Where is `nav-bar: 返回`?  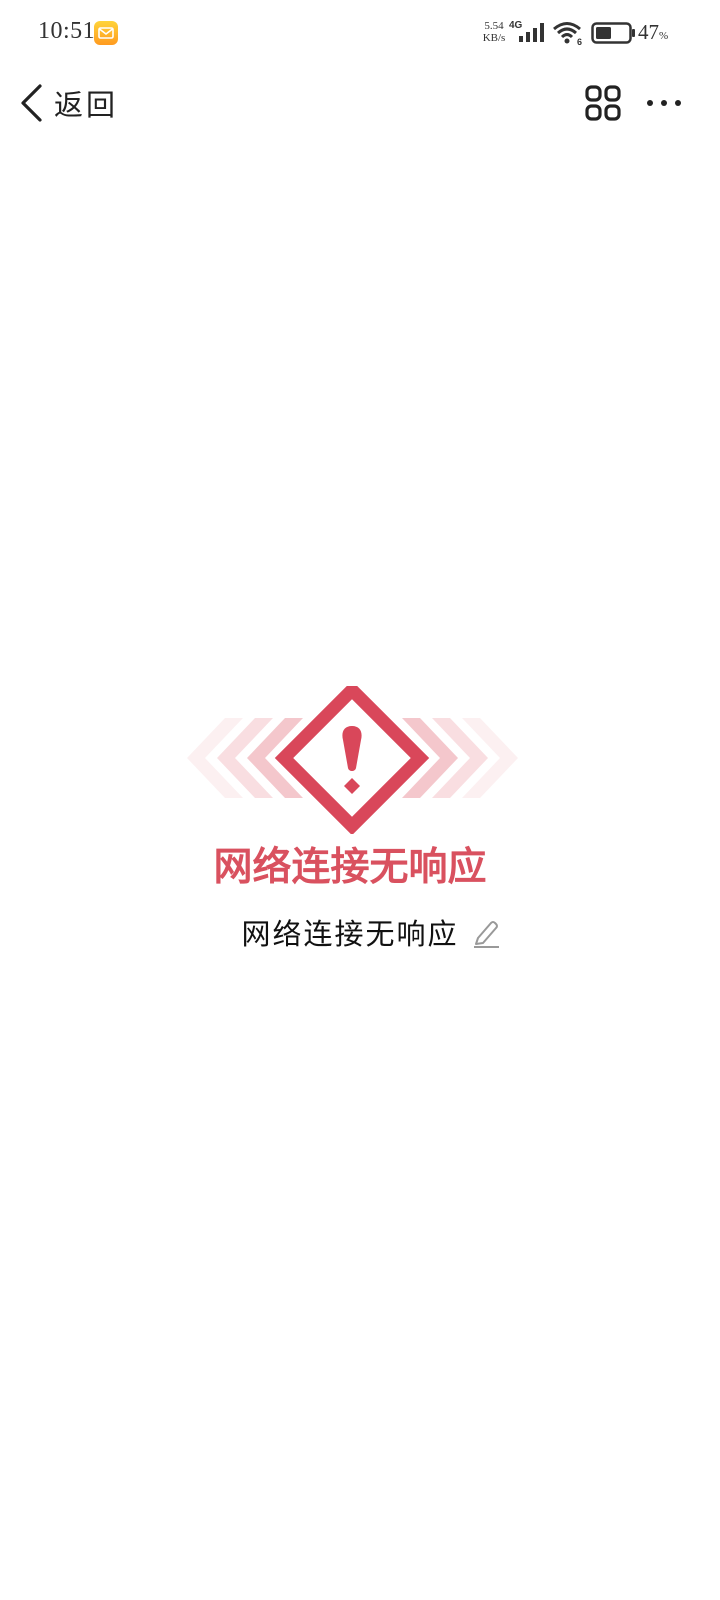 nav-bar: 返回 is located at coordinates (360, 103).